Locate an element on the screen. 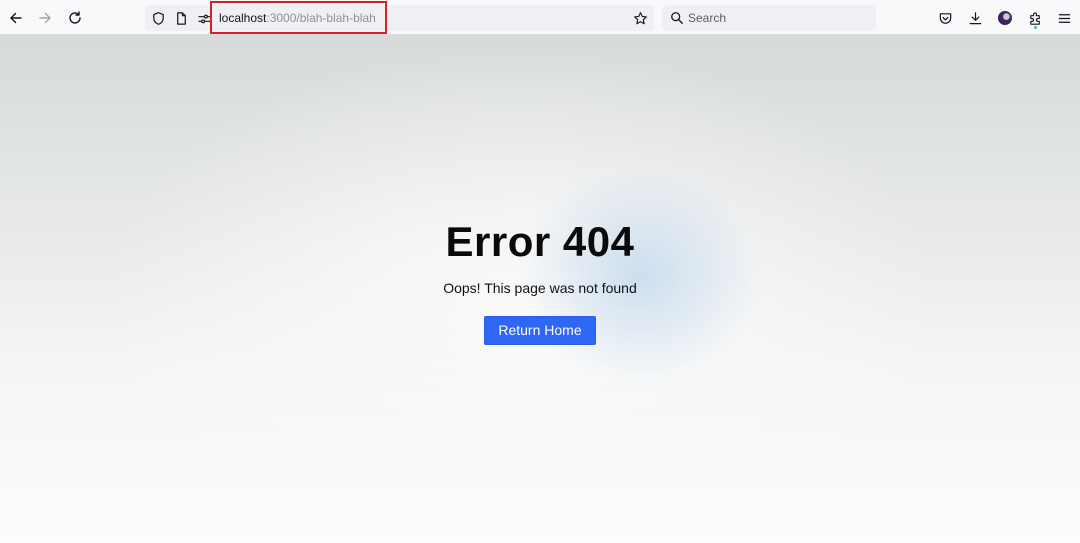 Image resolution: width=1080 pixels, height=543 pixels. extensions-button is located at coordinates (1035, 18).